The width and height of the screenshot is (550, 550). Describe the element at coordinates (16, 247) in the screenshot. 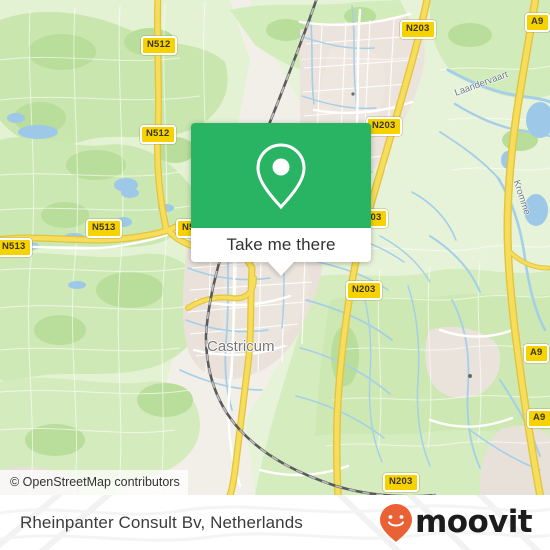

I see `road-shield-n513-west: N513` at that location.